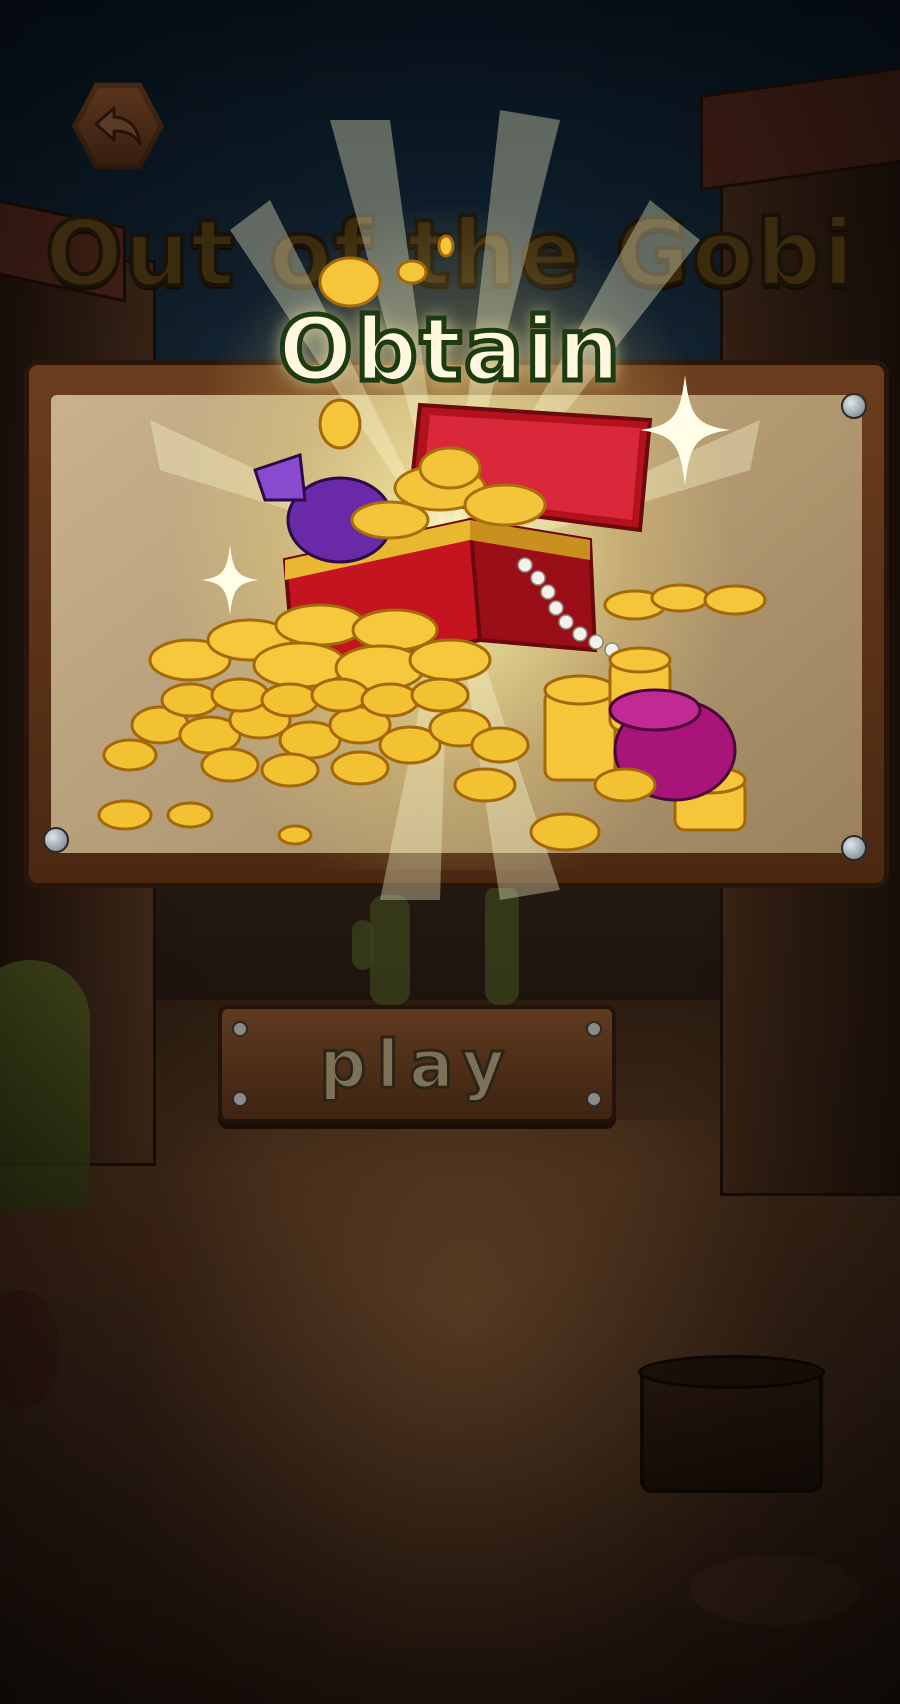 This screenshot has height=1704, width=900. I want to click on obtain-label: Obtain, so click(449, 350).